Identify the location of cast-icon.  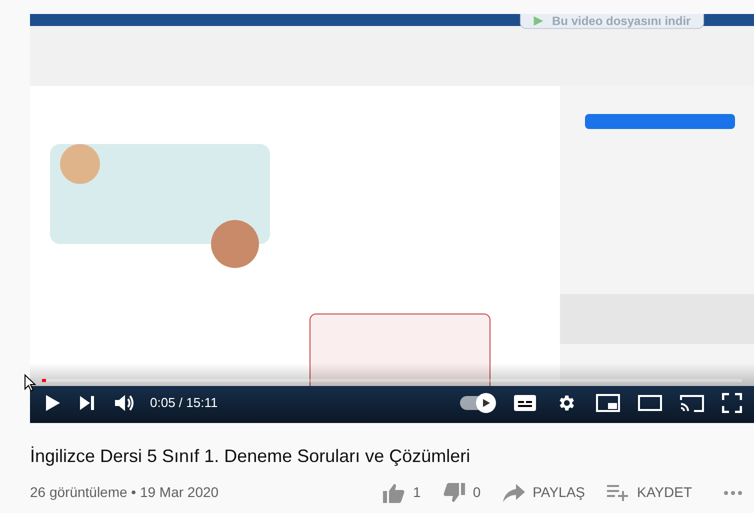
(692, 403).